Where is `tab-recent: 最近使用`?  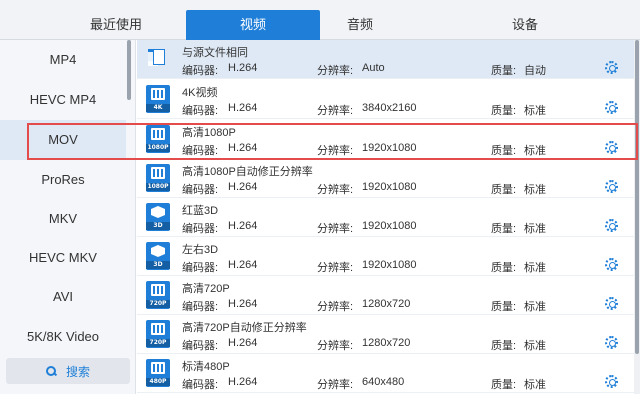 tab-recent: 最近使用 is located at coordinates (116, 25).